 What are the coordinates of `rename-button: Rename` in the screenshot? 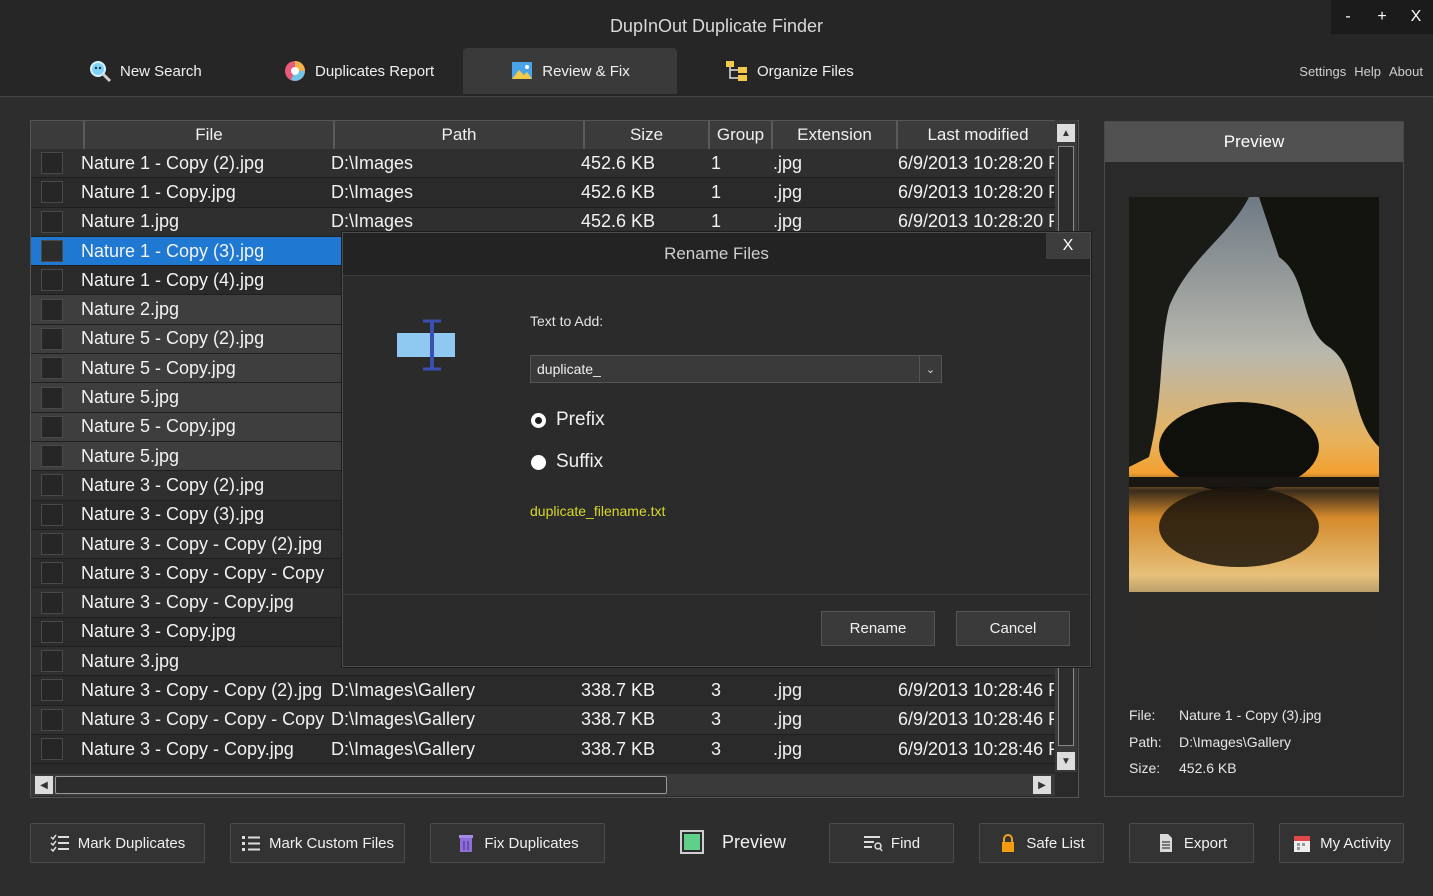 It's located at (878, 628).